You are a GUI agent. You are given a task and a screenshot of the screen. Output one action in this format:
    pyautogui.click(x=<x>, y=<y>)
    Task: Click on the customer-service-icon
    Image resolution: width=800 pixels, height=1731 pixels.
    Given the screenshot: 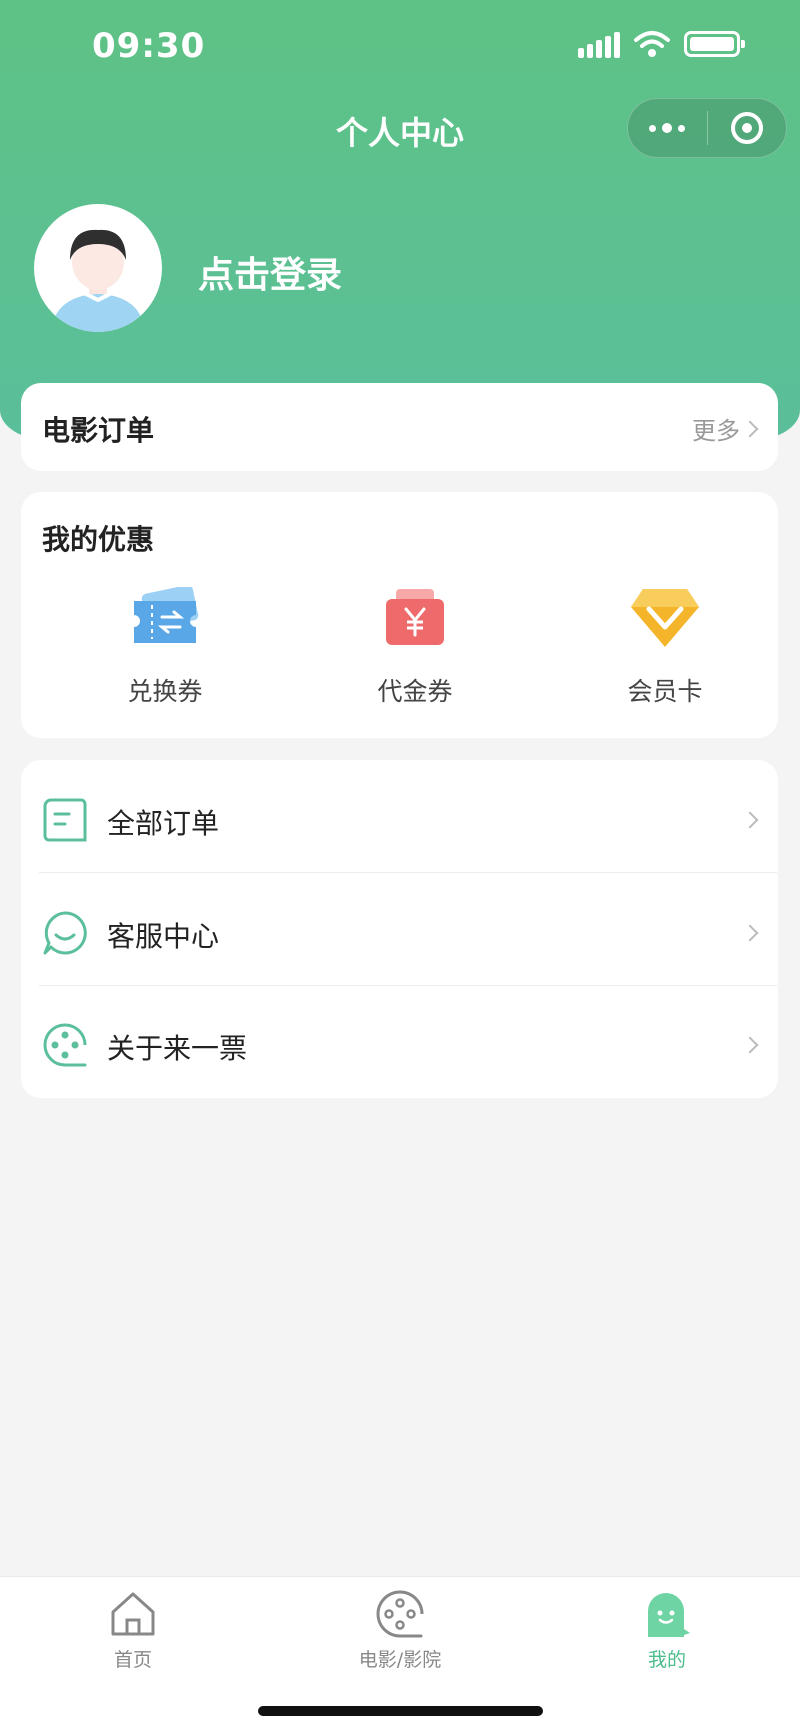 What is the action you would take?
    pyautogui.click(x=65, y=933)
    